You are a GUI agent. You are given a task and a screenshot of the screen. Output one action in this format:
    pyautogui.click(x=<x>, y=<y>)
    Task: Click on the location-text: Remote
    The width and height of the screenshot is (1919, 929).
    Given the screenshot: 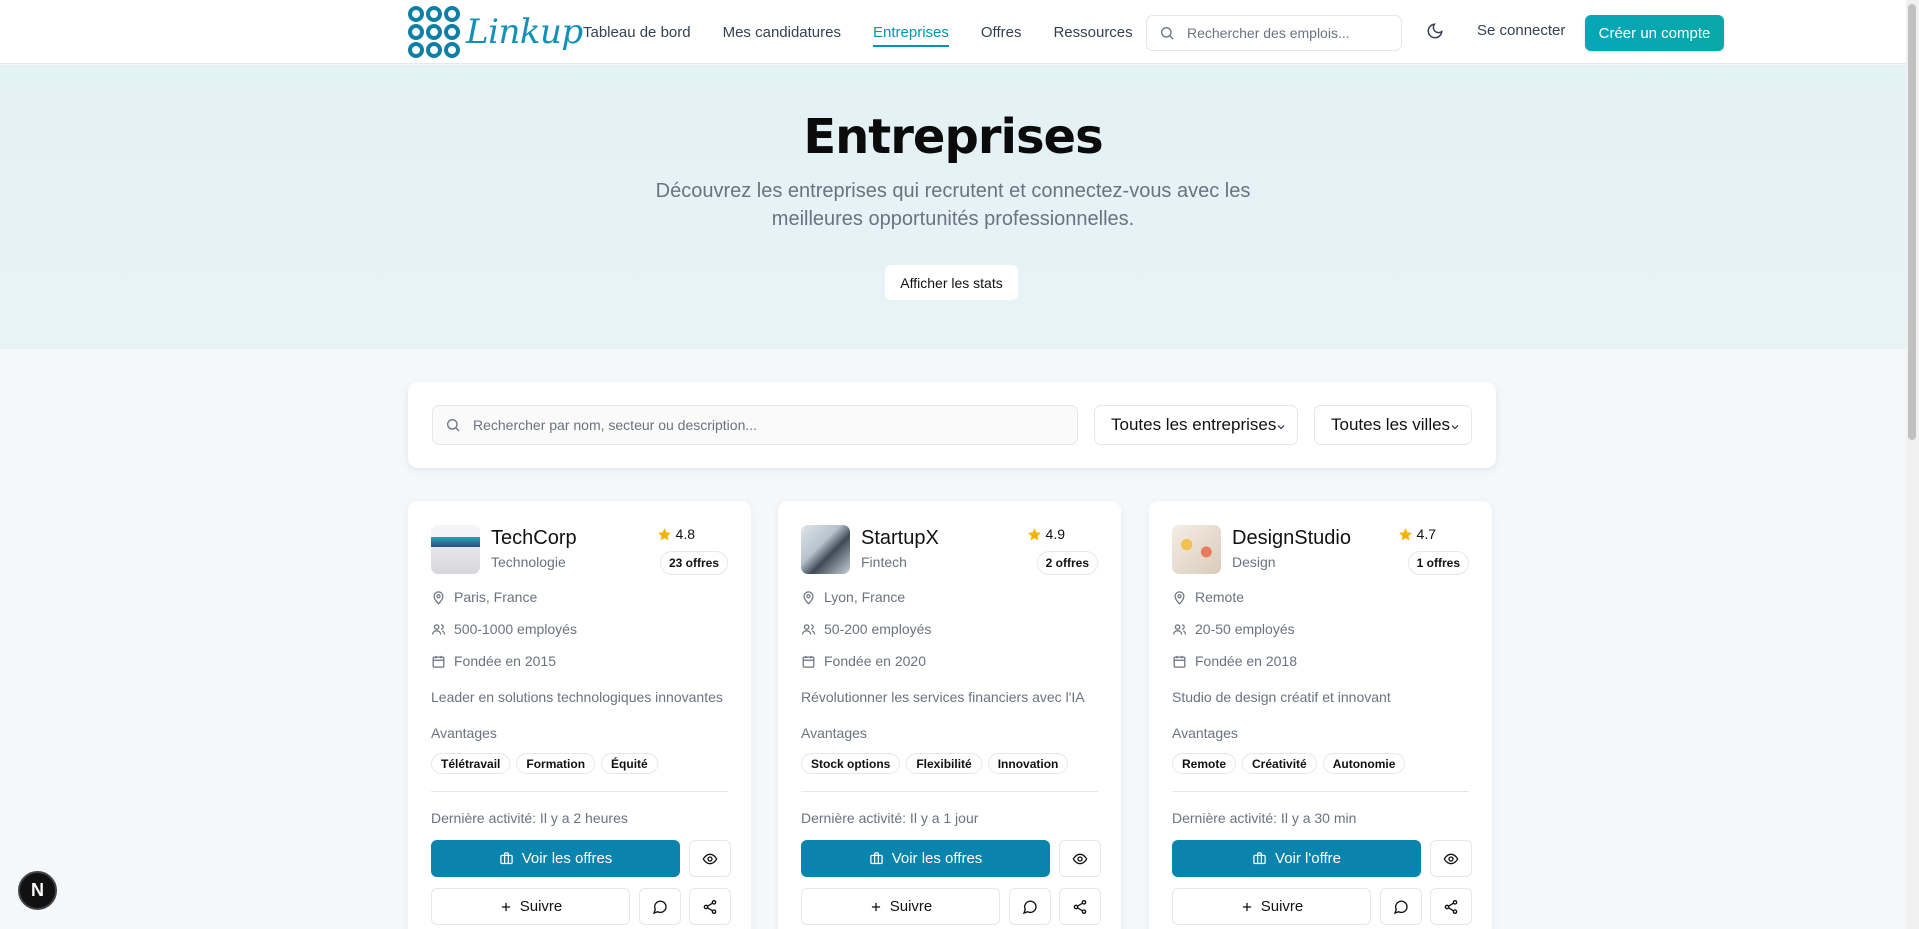 What is the action you would take?
    pyautogui.click(x=1220, y=597)
    